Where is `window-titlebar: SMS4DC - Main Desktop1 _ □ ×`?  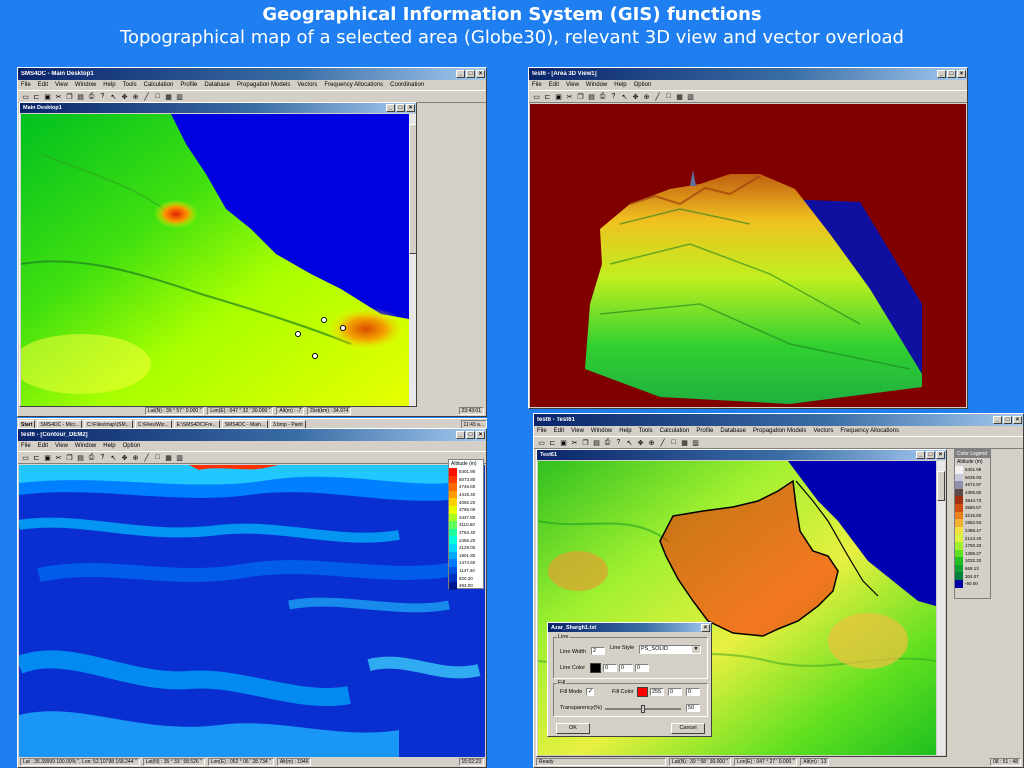 window-titlebar: SMS4DC - Main Desktop1 _ □ × is located at coordinates (252, 74).